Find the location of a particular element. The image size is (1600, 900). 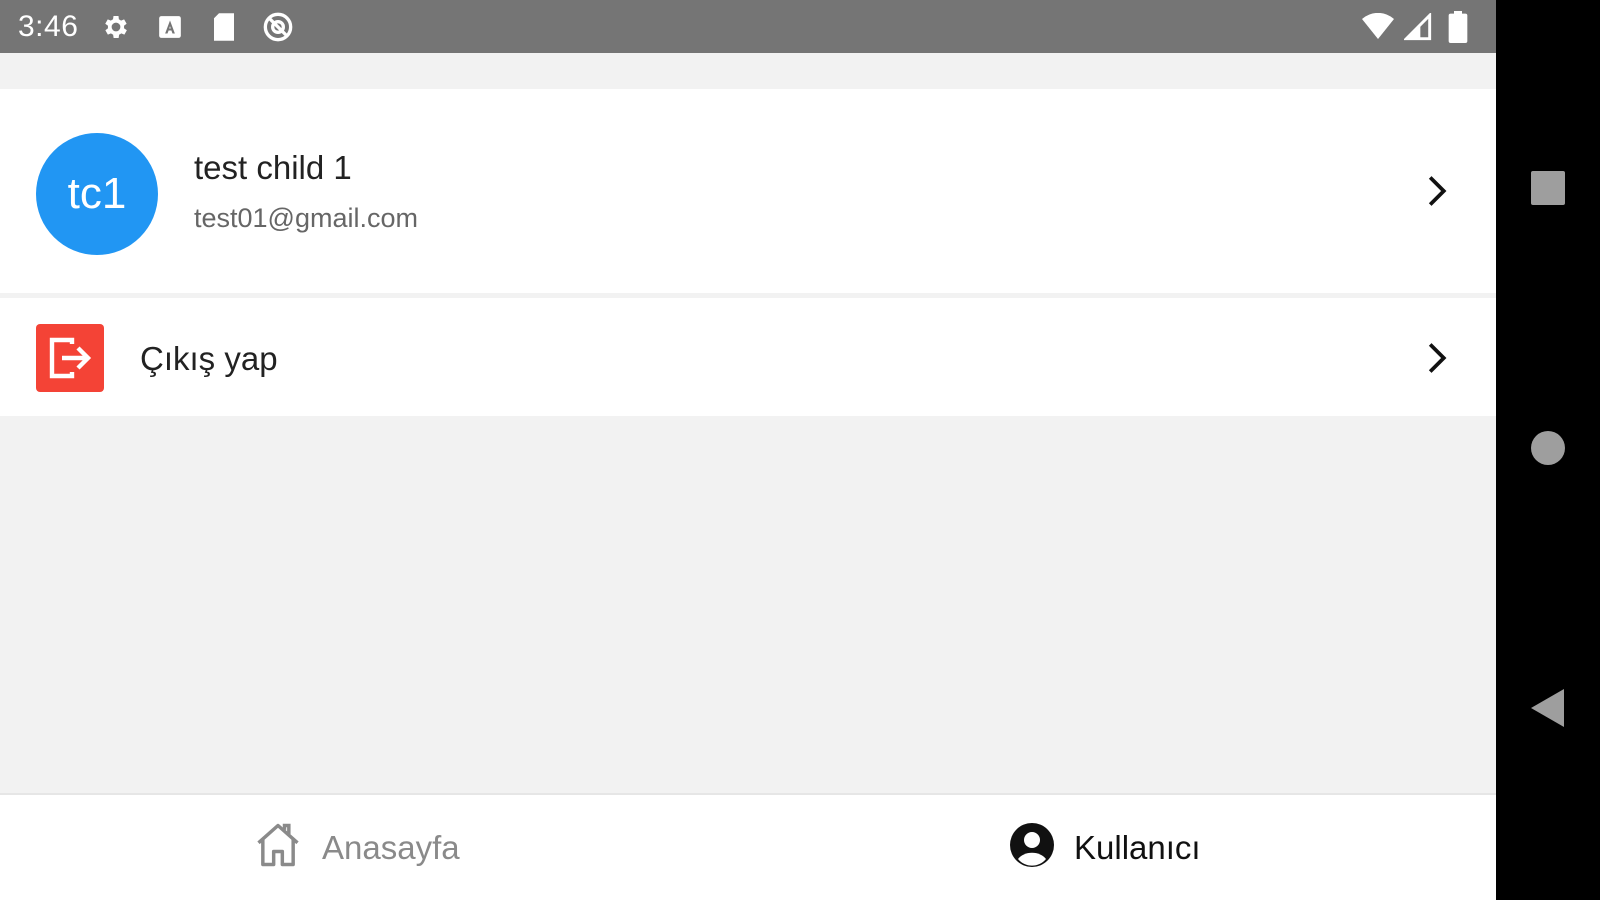

back-button is located at coordinates (1548, 710).